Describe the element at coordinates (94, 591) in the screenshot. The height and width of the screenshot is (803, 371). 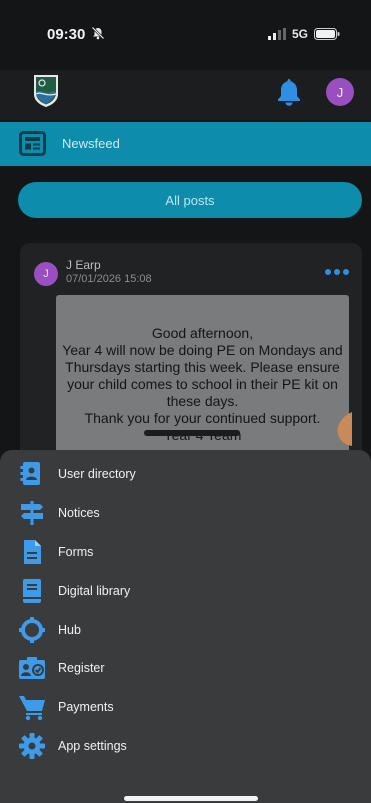
I see `menu-item-label: Digital library` at that location.